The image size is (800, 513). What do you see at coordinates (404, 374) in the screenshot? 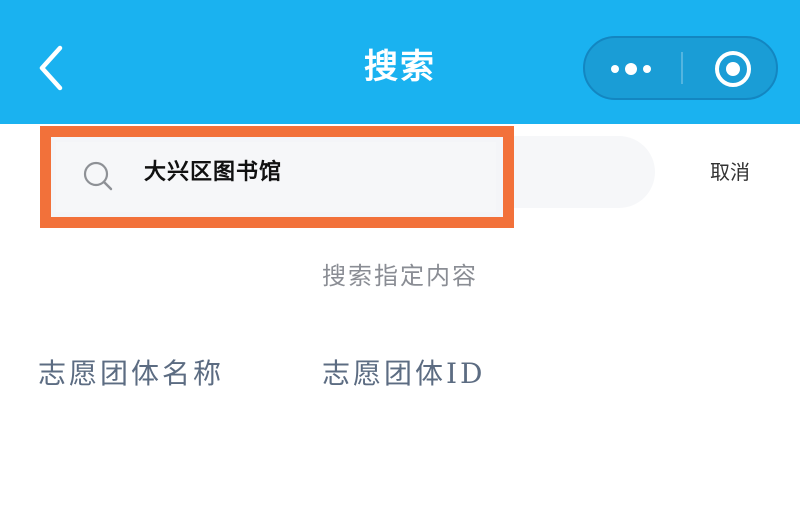
I see `option-volunteer-group-id: 志愿团体ID` at bounding box center [404, 374].